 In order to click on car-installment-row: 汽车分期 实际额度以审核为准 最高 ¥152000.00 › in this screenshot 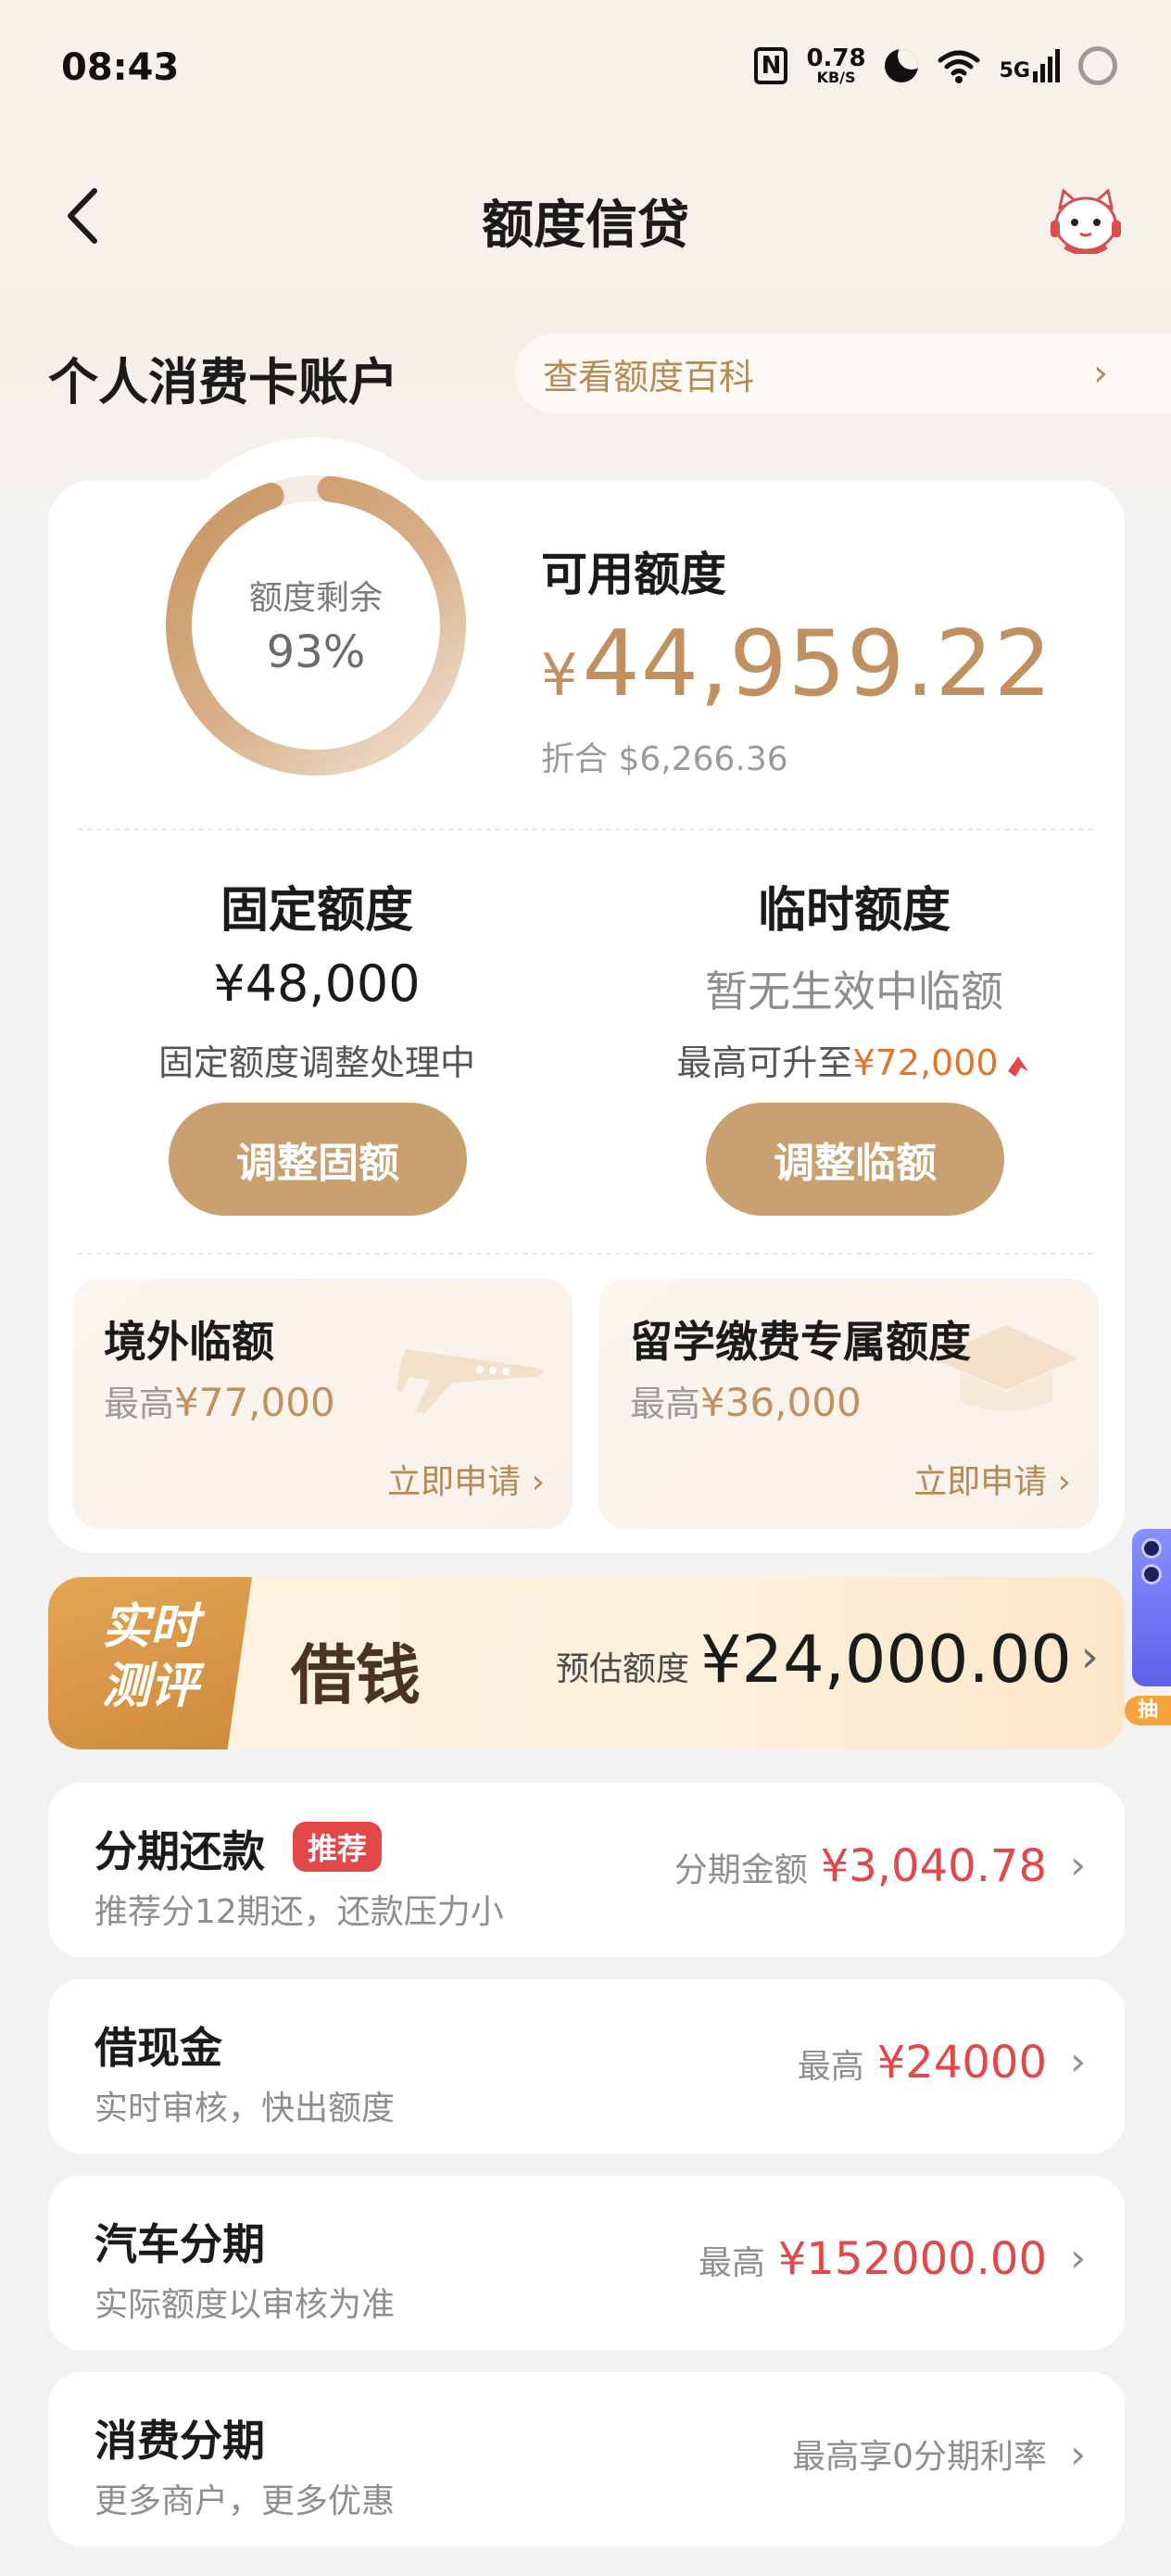, I will do `click(587, 2263)`.